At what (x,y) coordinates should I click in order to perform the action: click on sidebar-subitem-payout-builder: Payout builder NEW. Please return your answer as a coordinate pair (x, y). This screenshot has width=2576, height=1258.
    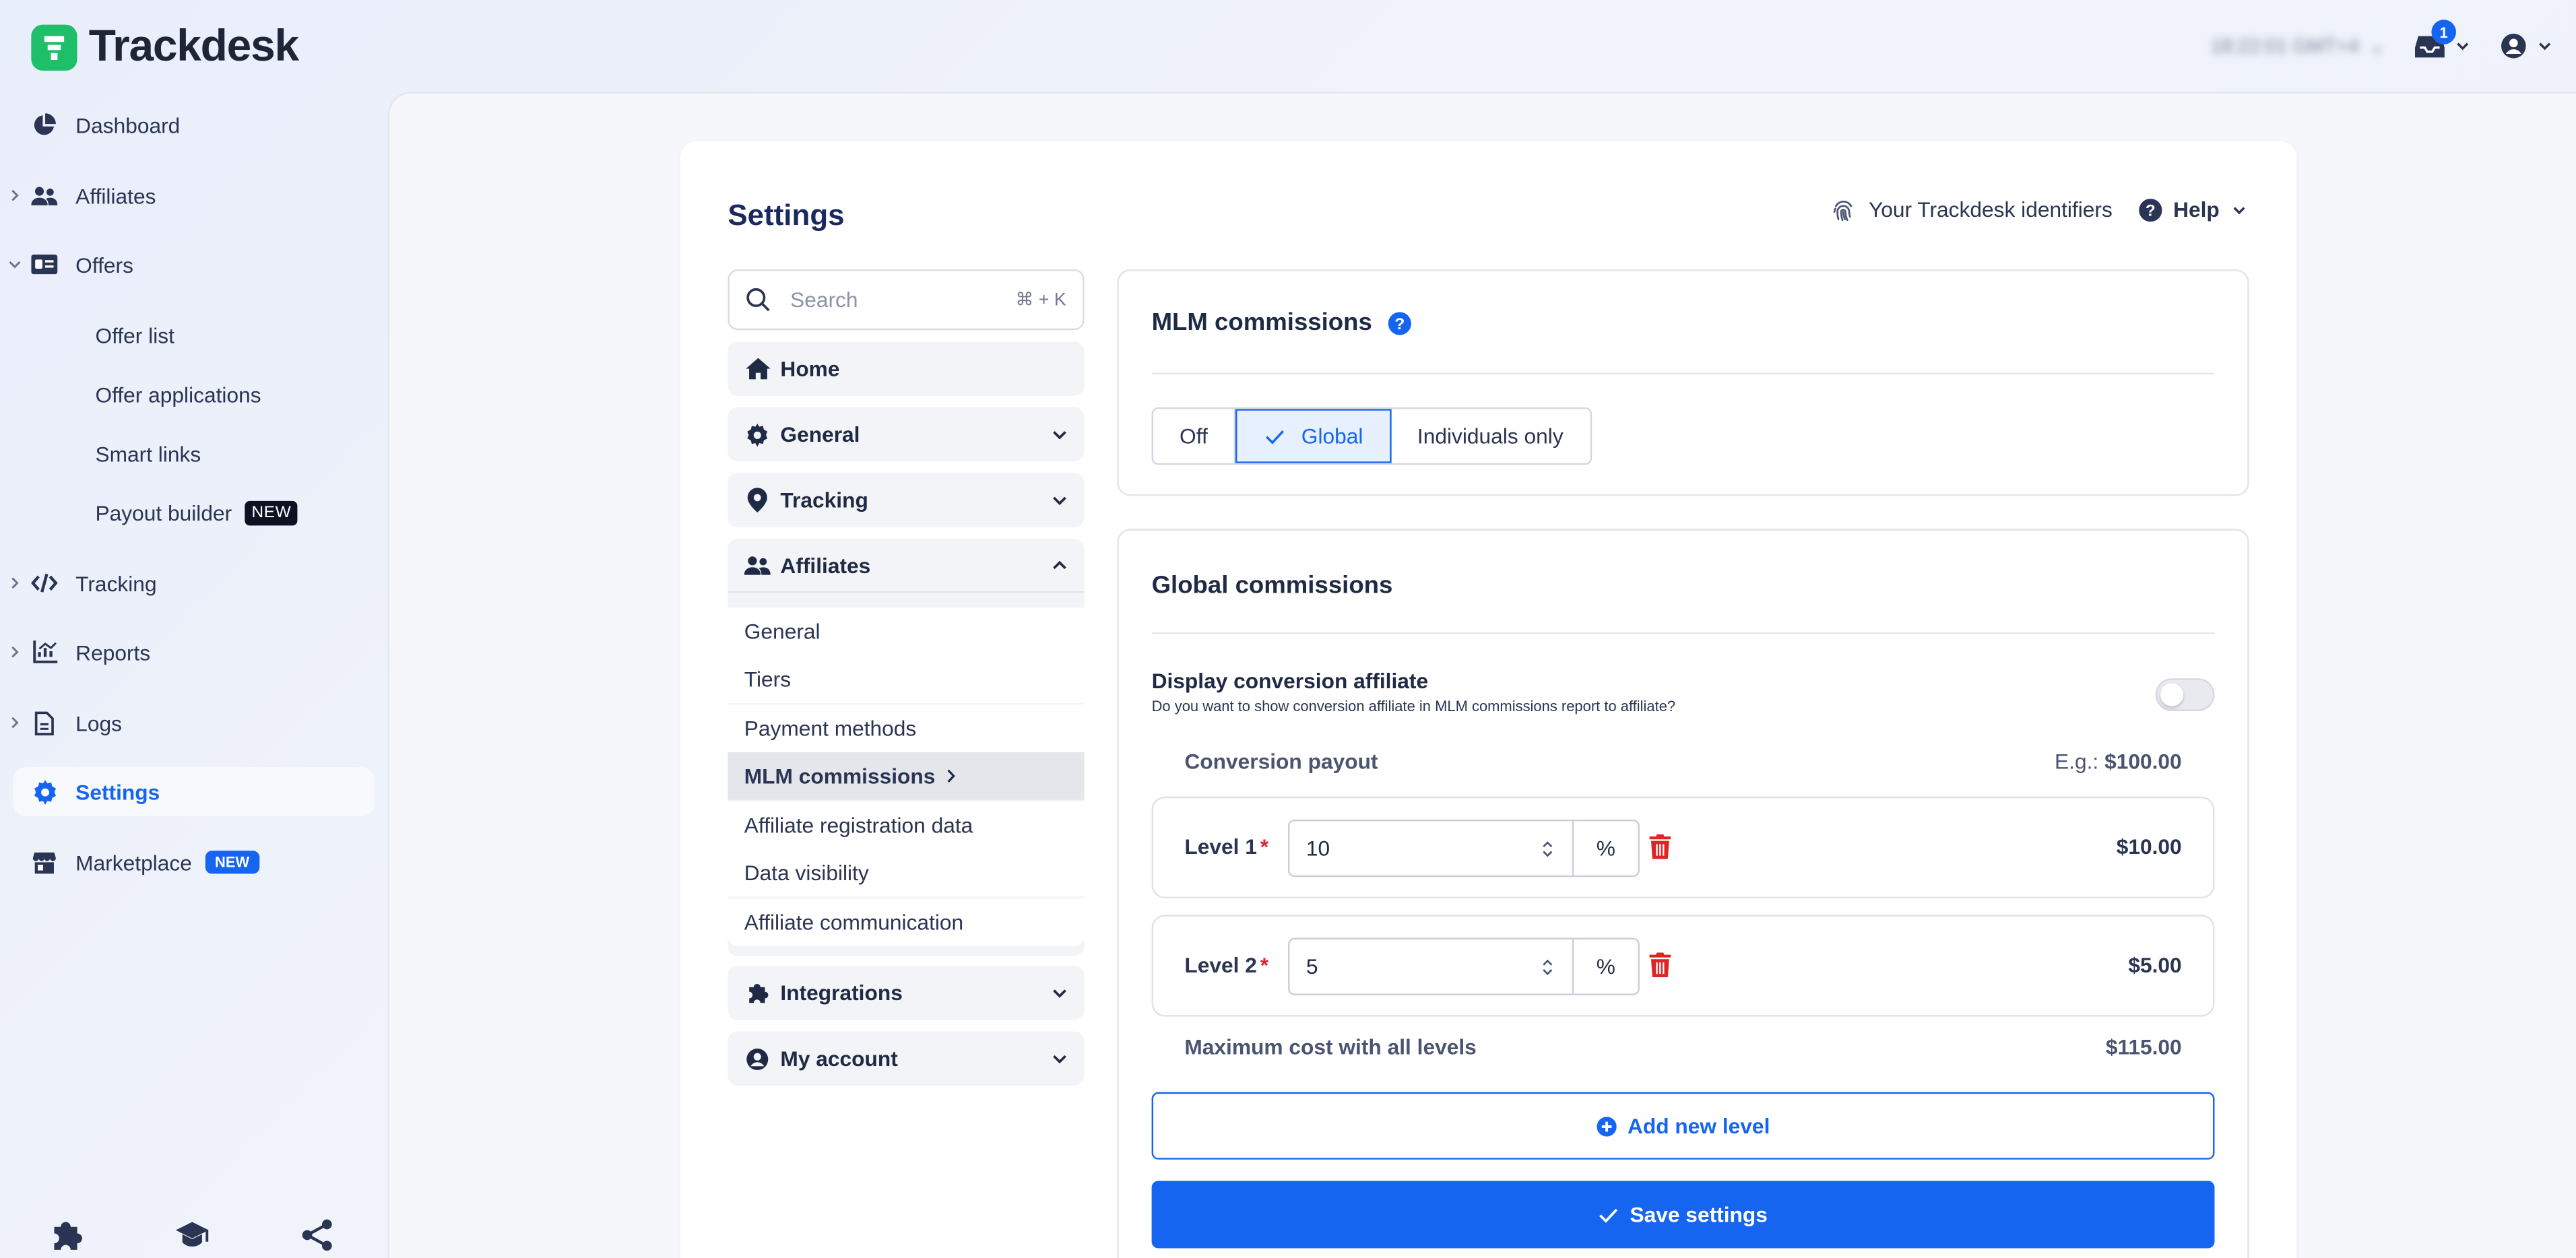
    Looking at the image, I should click on (196, 513).